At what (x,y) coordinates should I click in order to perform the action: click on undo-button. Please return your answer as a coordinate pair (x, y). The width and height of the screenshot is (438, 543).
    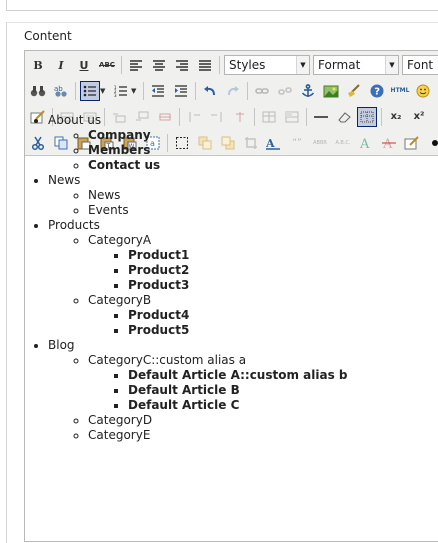
    Looking at the image, I should click on (210, 91).